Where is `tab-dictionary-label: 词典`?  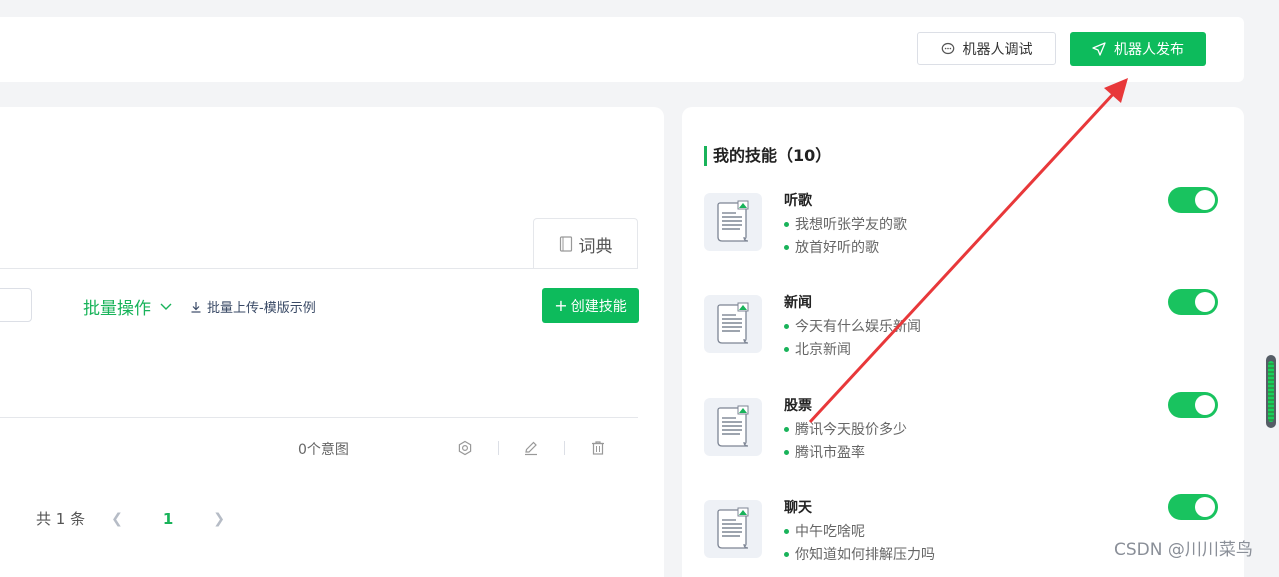 tab-dictionary-label: 词典 is located at coordinates (595, 246).